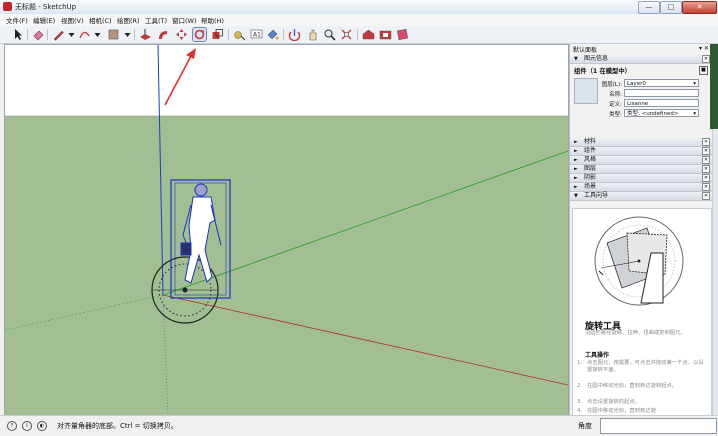 This screenshot has width=718, height=436. What do you see at coordinates (641, 160) in the screenshot?
I see `section-styles: ► 风格 ✕` at bounding box center [641, 160].